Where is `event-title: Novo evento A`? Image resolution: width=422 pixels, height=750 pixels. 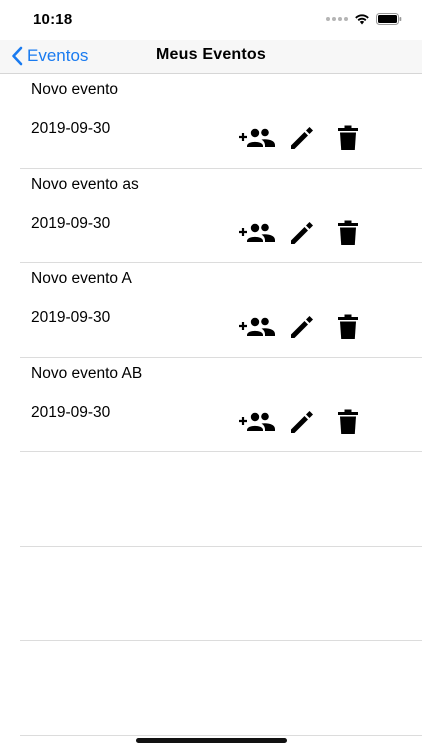
event-title: Novo evento A is located at coordinates (81, 278).